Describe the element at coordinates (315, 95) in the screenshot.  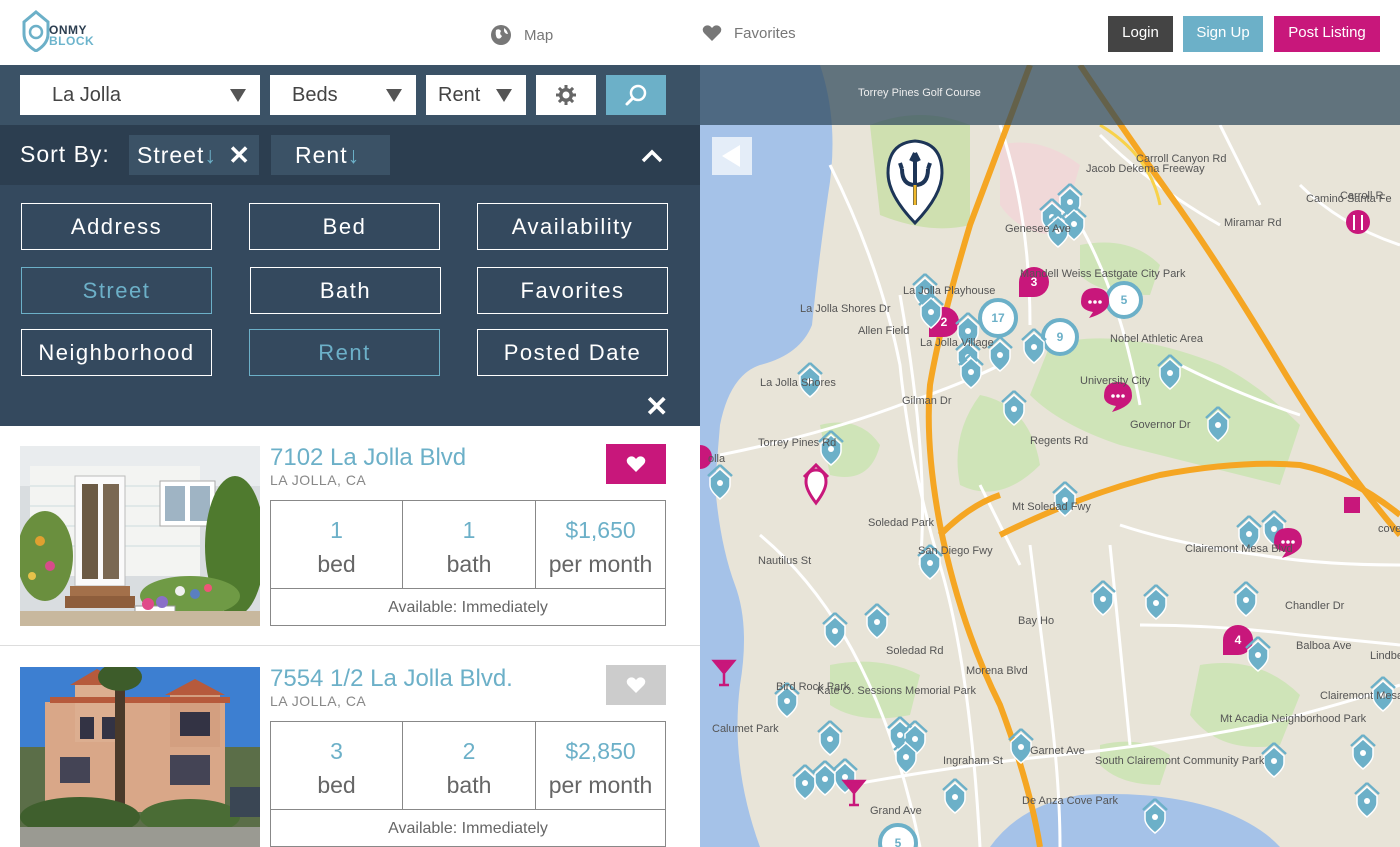
I see `beds-value: Beds` at that location.